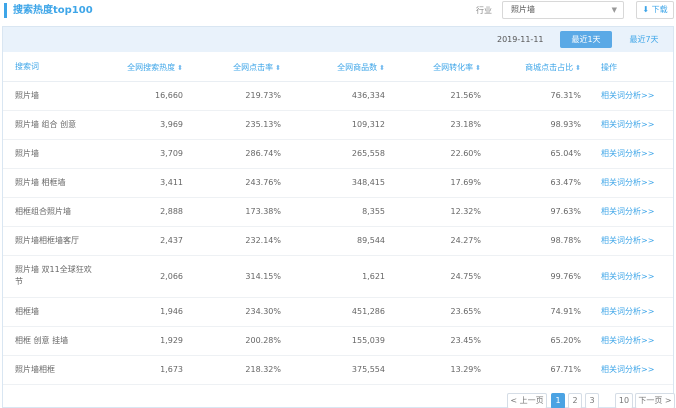 This screenshot has height=408, width=676. What do you see at coordinates (48, 276) in the screenshot?
I see `cell-keyword: 照片墙 双11全球狂欢节` at bounding box center [48, 276].